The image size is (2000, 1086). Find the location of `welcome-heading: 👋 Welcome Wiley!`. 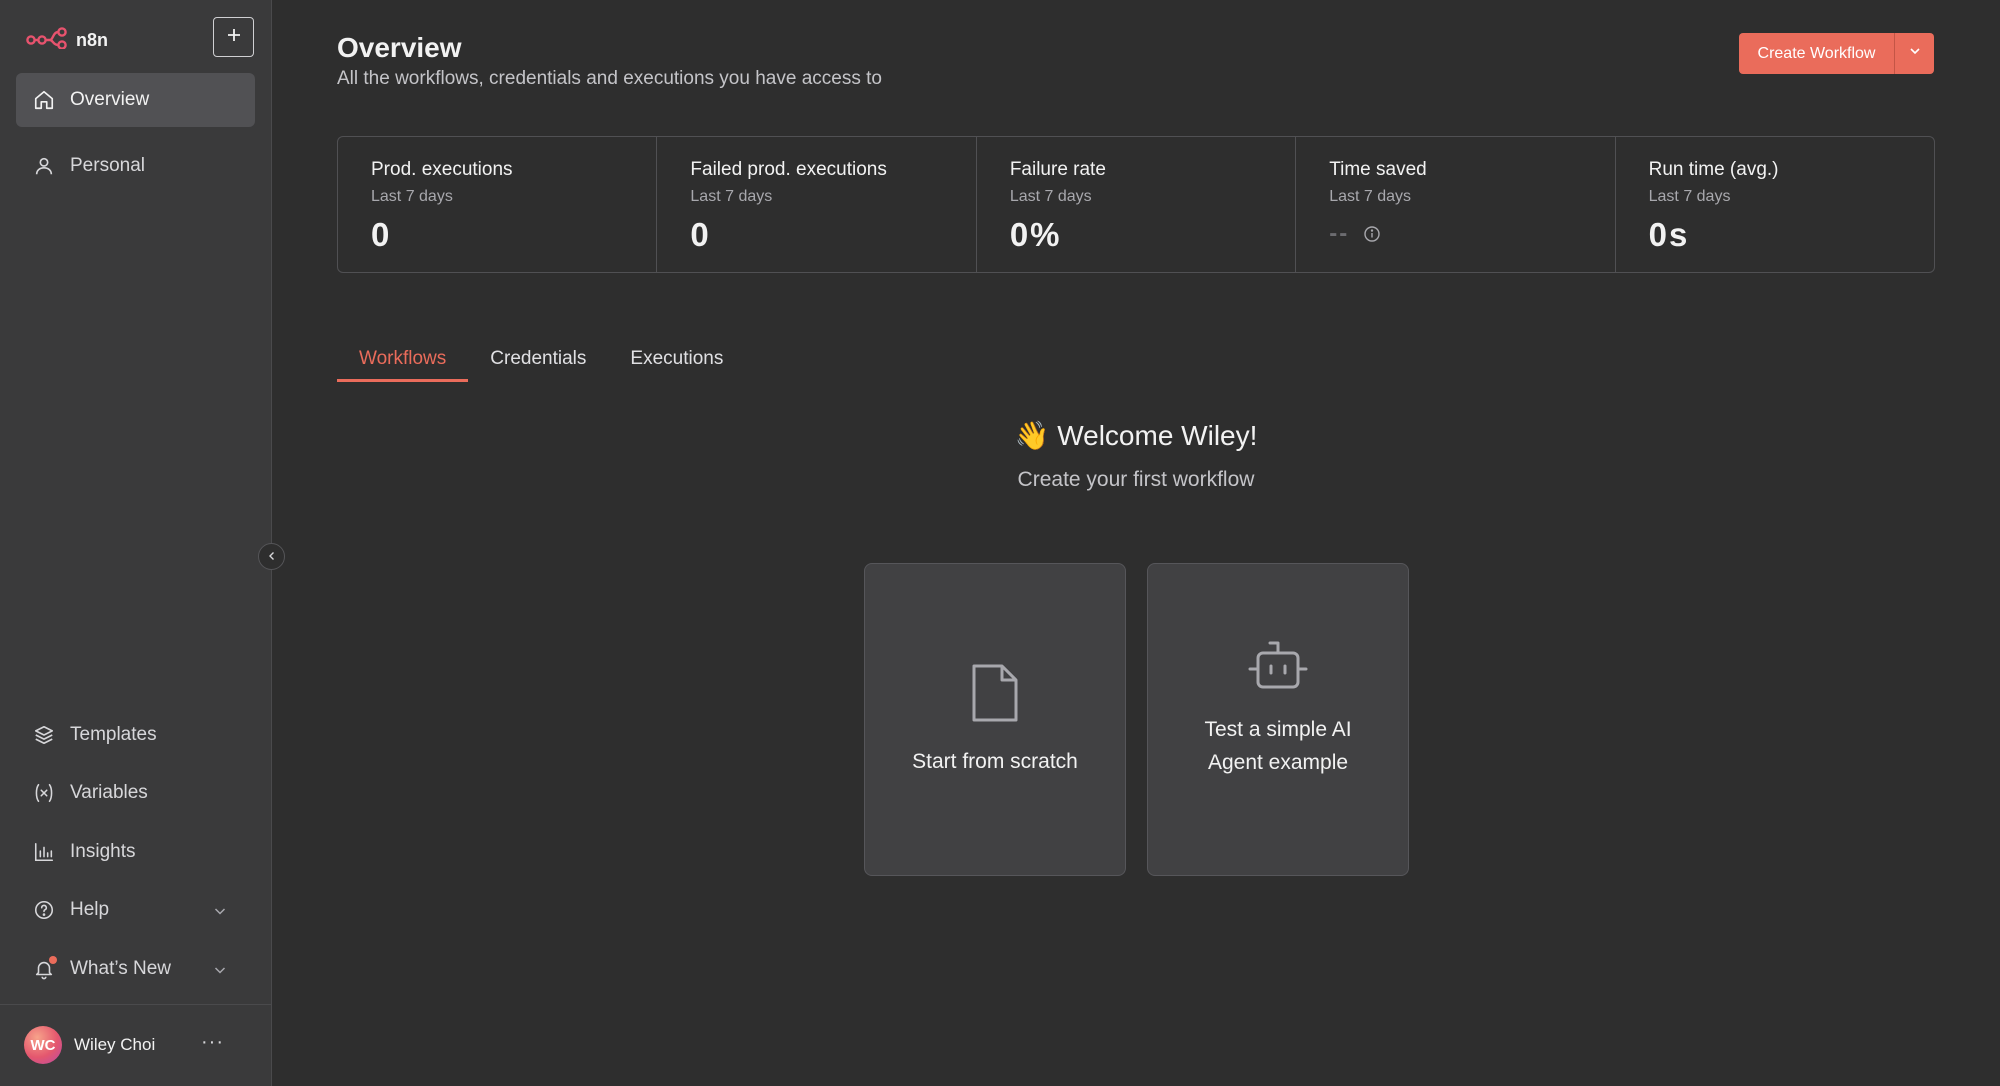

welcome-heading: 👋 Welcome Wiley! is located at coordinates (1136, 435).